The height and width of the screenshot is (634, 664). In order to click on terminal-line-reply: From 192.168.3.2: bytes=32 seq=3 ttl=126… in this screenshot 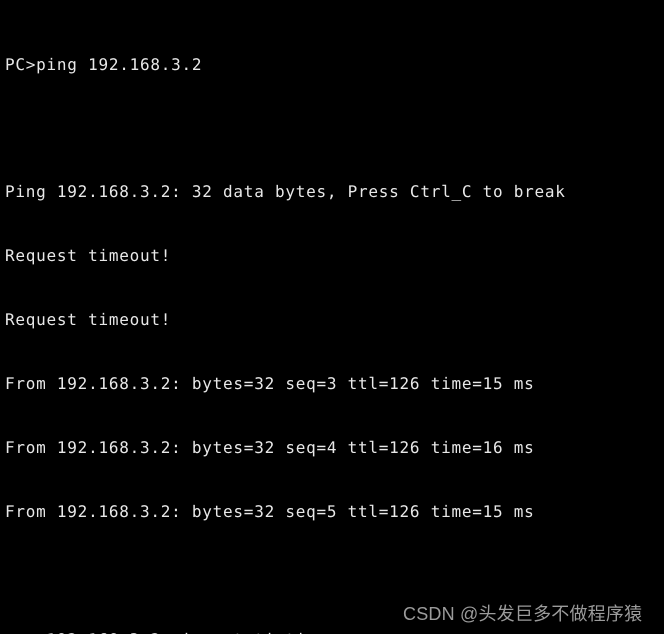, I will do `click(270, 384)`.